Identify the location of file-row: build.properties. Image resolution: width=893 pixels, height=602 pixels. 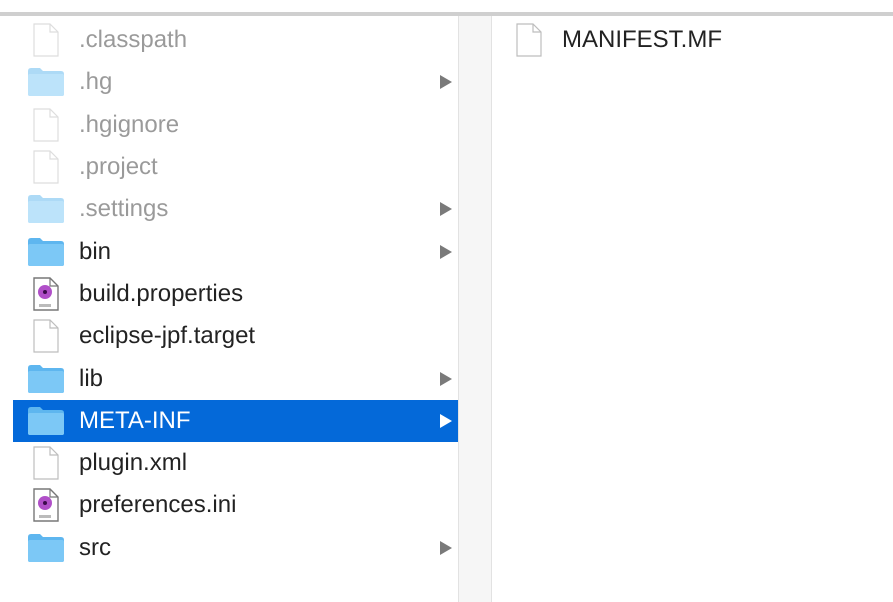
(235, 294).